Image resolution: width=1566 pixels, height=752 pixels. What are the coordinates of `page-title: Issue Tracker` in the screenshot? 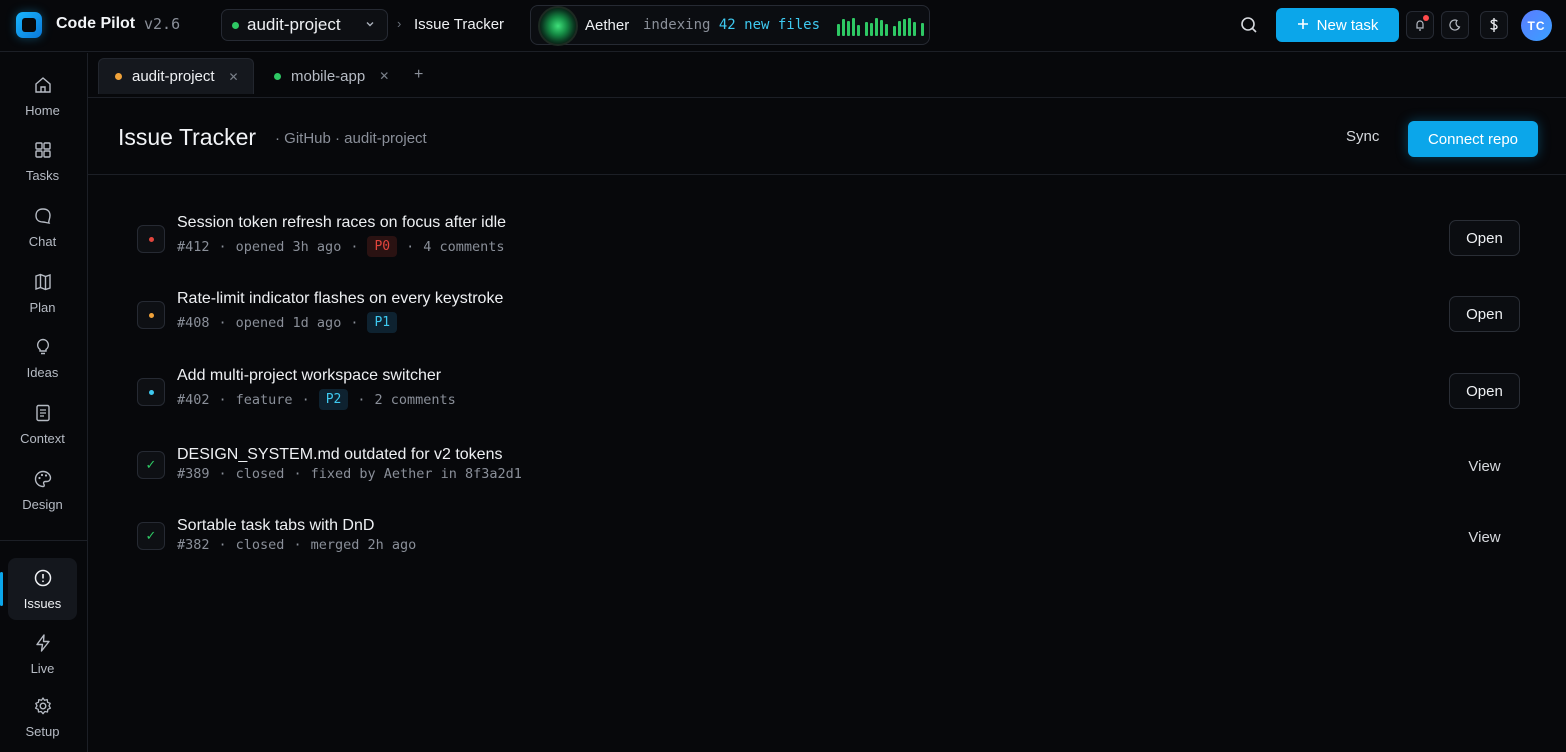 It's located at (187, 137).